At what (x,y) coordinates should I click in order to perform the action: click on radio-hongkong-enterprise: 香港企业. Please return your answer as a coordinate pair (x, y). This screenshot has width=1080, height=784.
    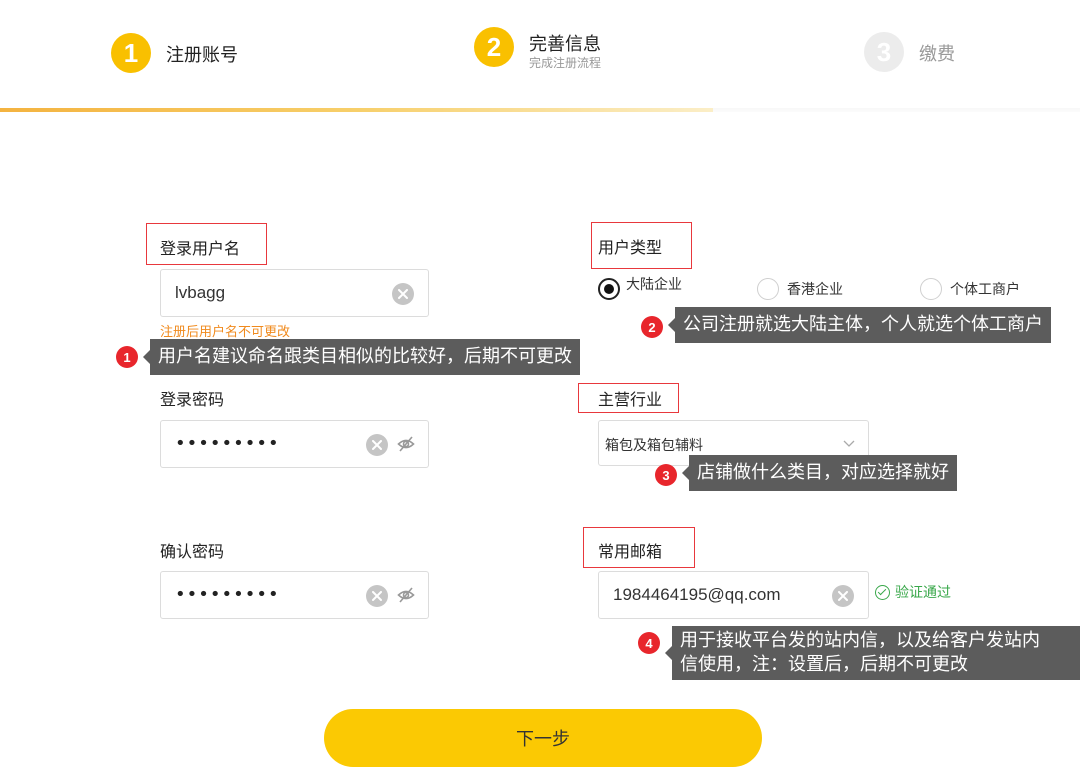
    Looking at the image, I should click on (800, 289).